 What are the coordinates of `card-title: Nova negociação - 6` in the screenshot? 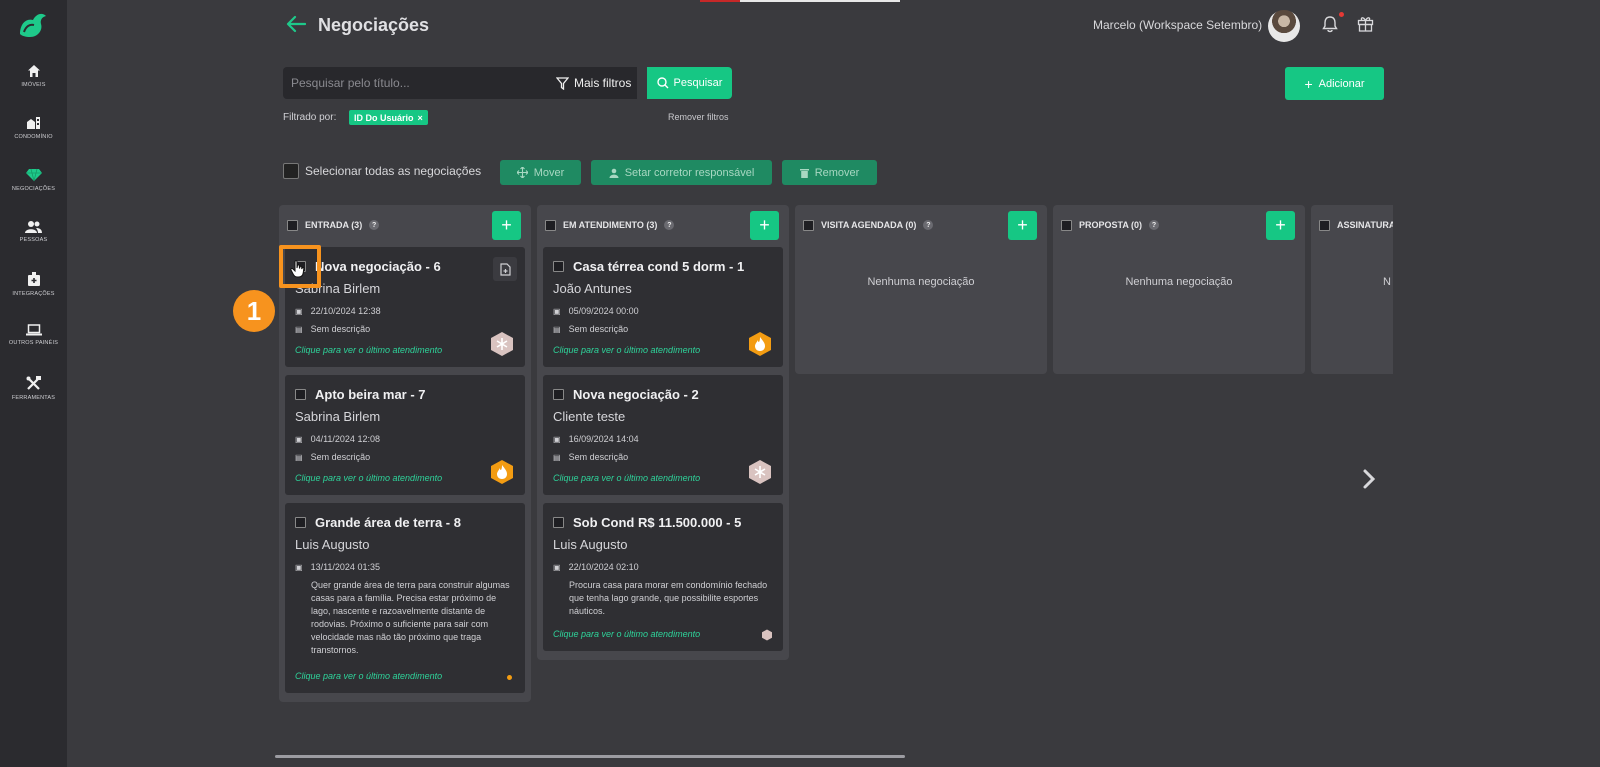 It's located at (378, 266).